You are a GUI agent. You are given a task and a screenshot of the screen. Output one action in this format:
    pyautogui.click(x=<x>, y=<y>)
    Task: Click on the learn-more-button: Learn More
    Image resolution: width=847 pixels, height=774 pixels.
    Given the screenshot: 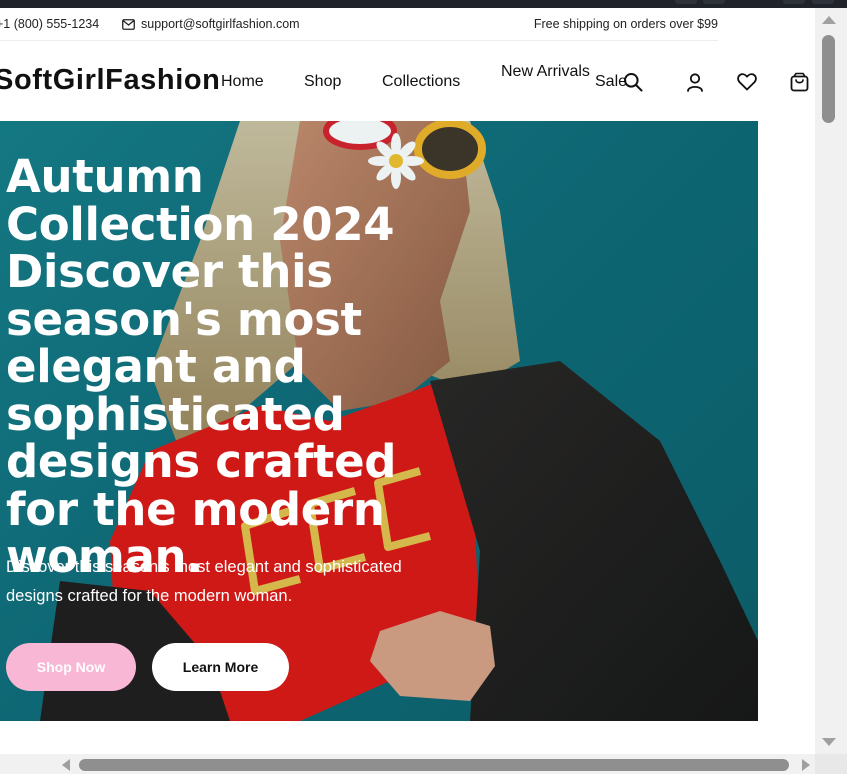 What is the action you would take?
    pyautogui.click(x=220, y=667)
    